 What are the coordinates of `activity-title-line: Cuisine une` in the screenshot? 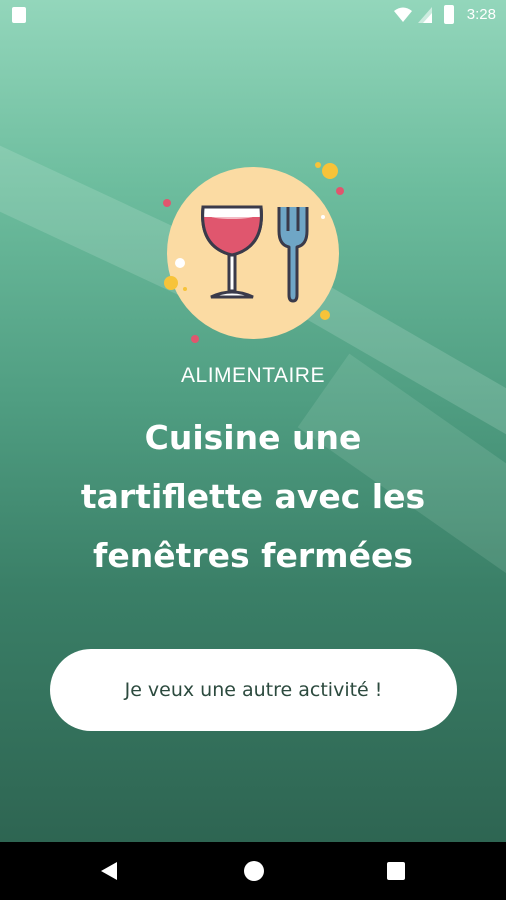 It's located at (253, 437).